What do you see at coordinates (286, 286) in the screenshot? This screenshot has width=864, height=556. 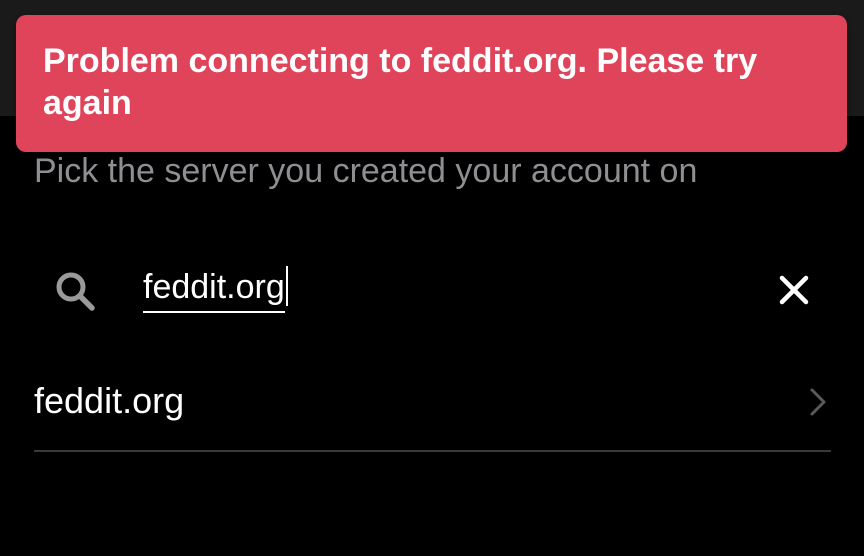 I see `text-caret` at bounding box center [286, 286].